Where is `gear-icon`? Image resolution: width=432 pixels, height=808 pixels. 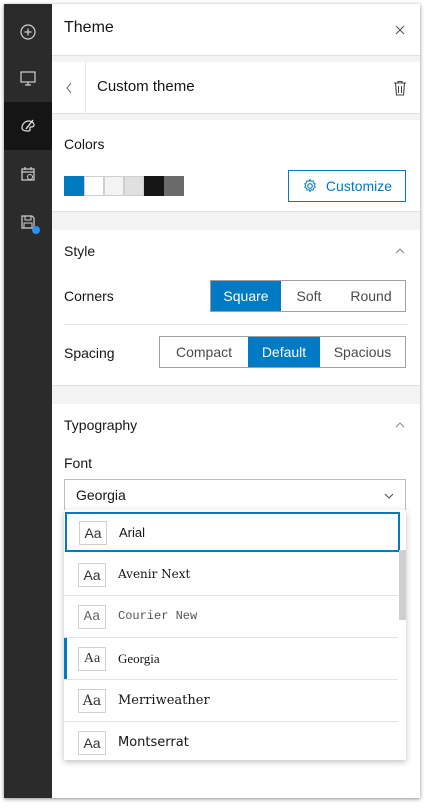
gear-icon is located at coordinates (309, 185).